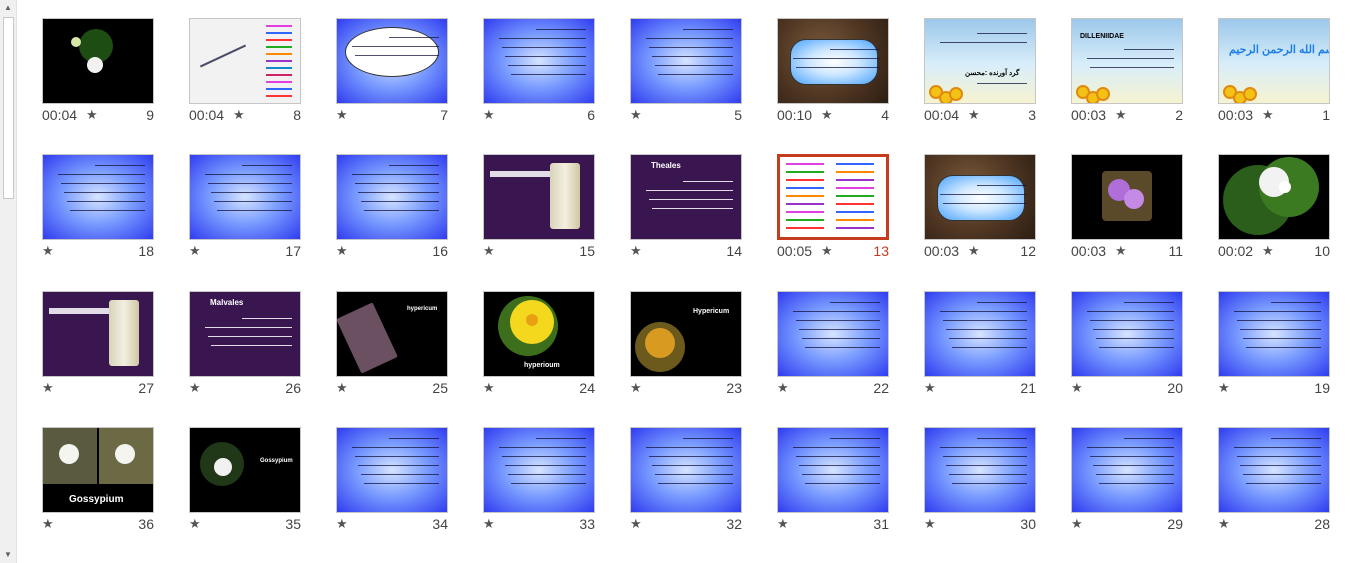 This screenshot has width=1366, height=563. Describe the element at coordinates (686, 197) in the screenshot. I see `slide-preview: Theales` at that location.